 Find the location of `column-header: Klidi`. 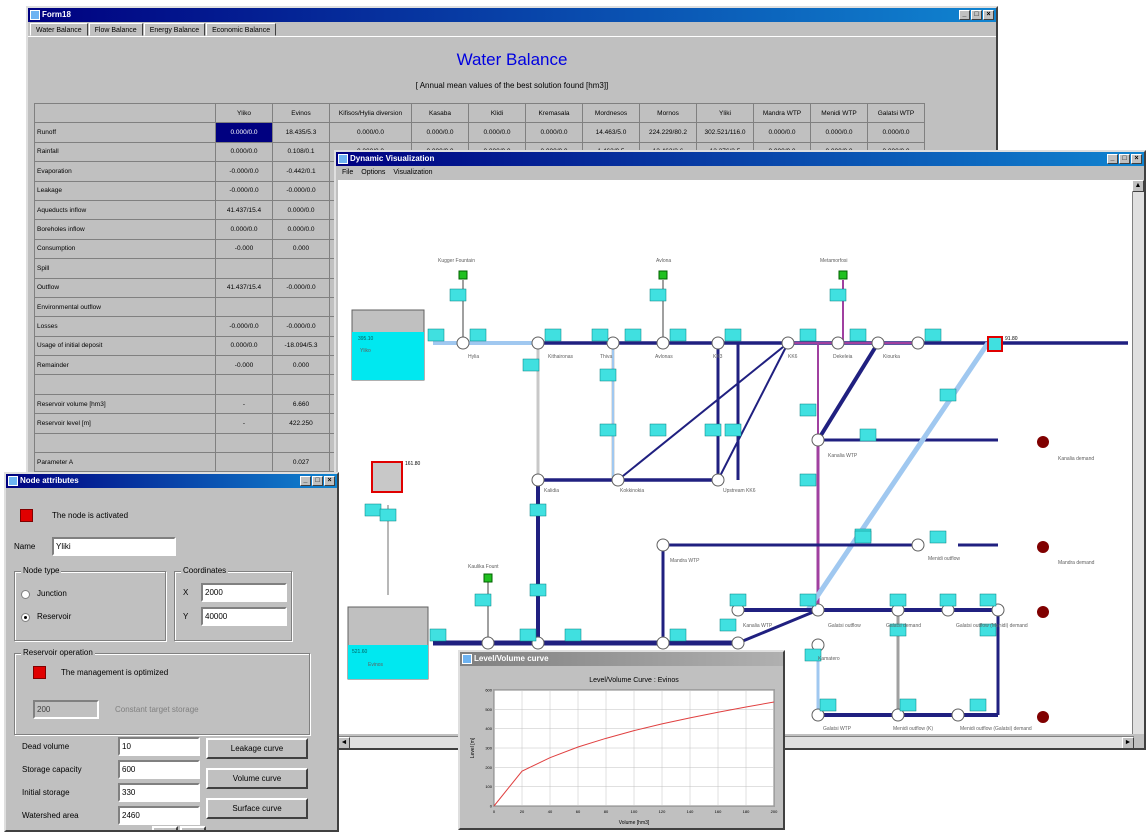

column-header: Klidi is located at coordinates (497, 113).